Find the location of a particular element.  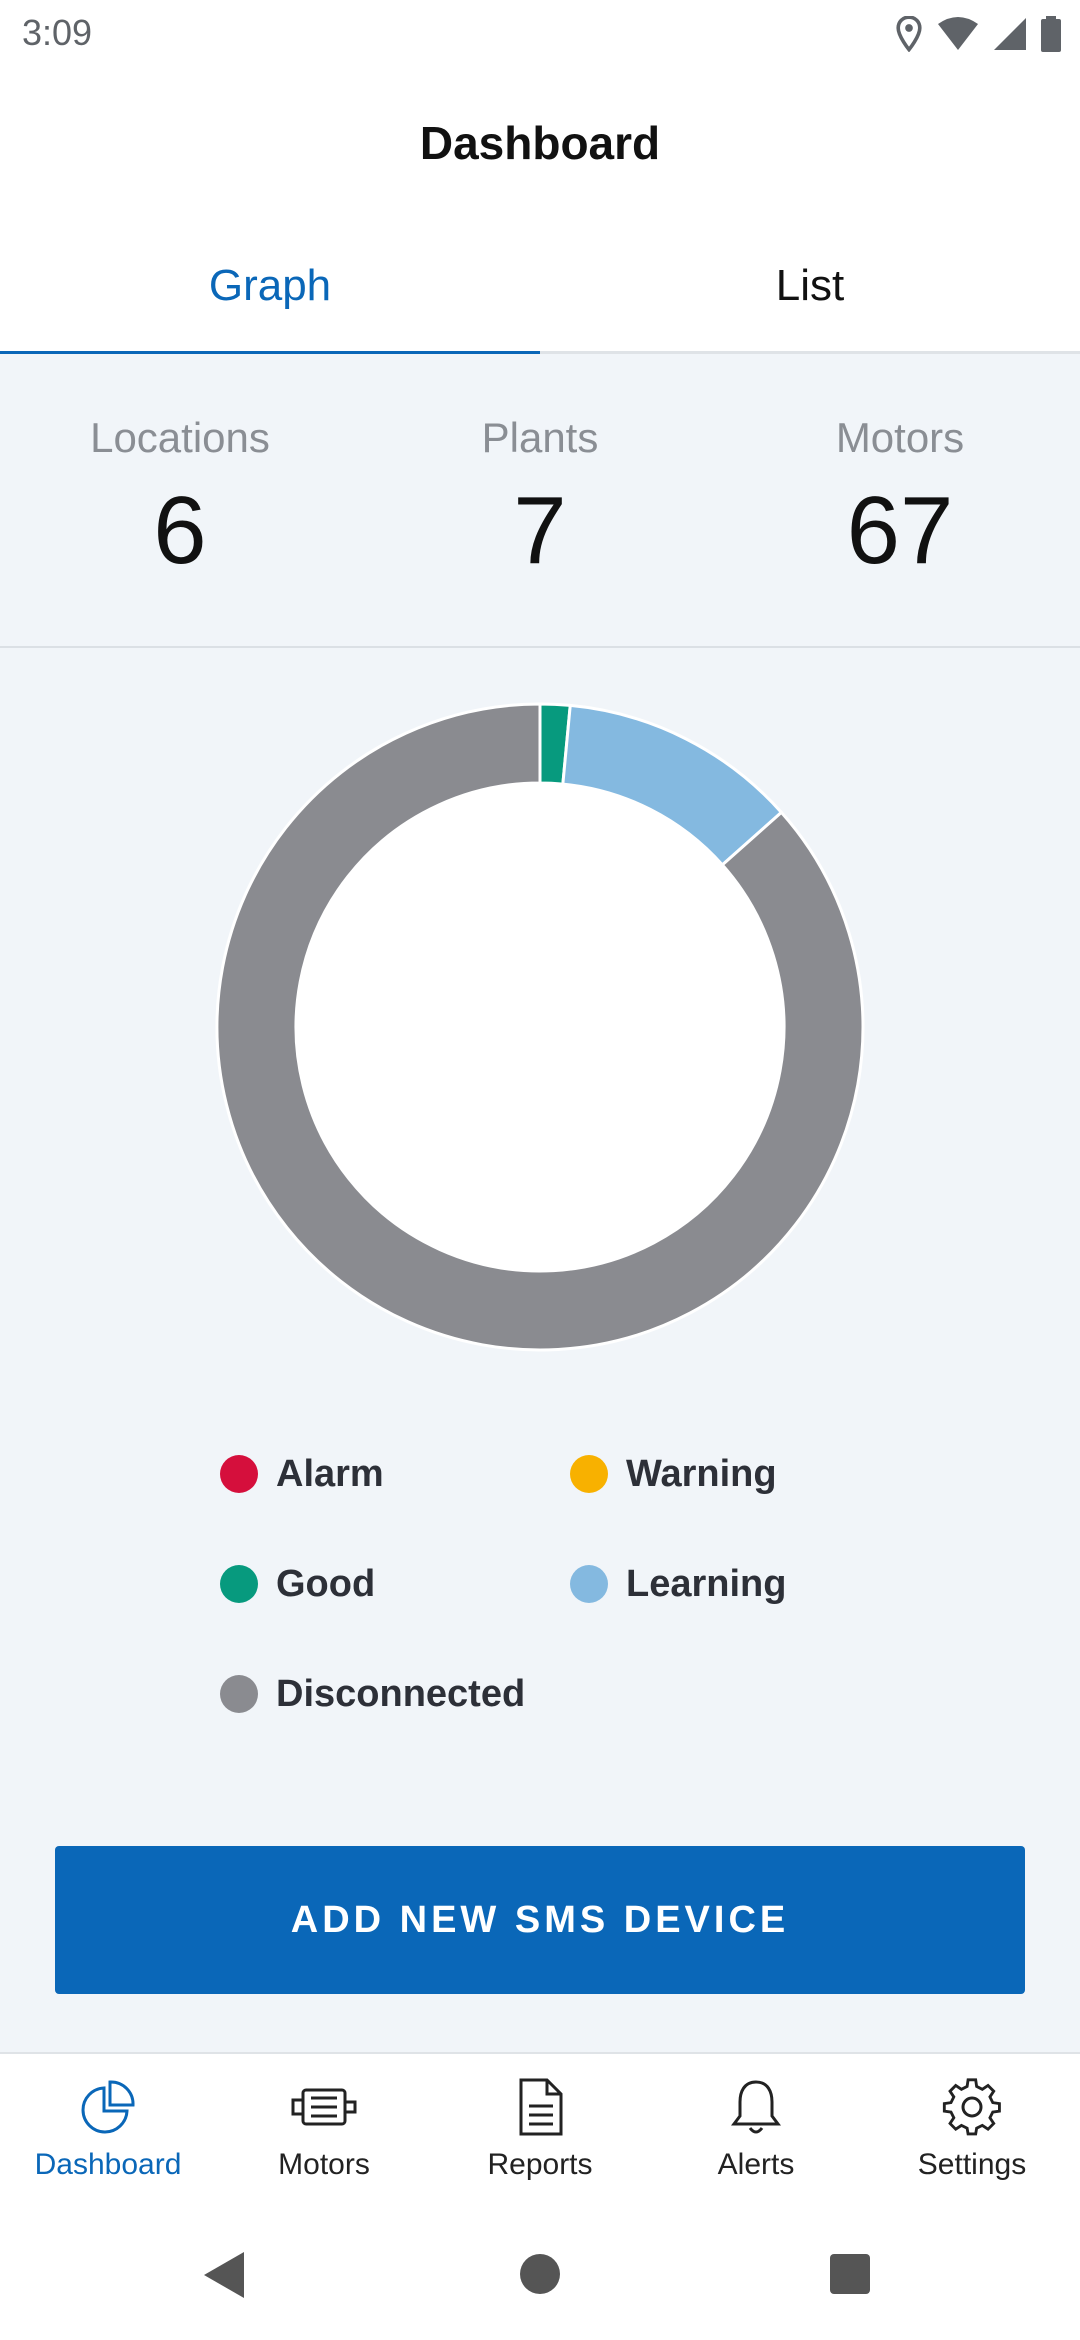

legend-item-learning: Learning is located at coordinates (678, 1584).